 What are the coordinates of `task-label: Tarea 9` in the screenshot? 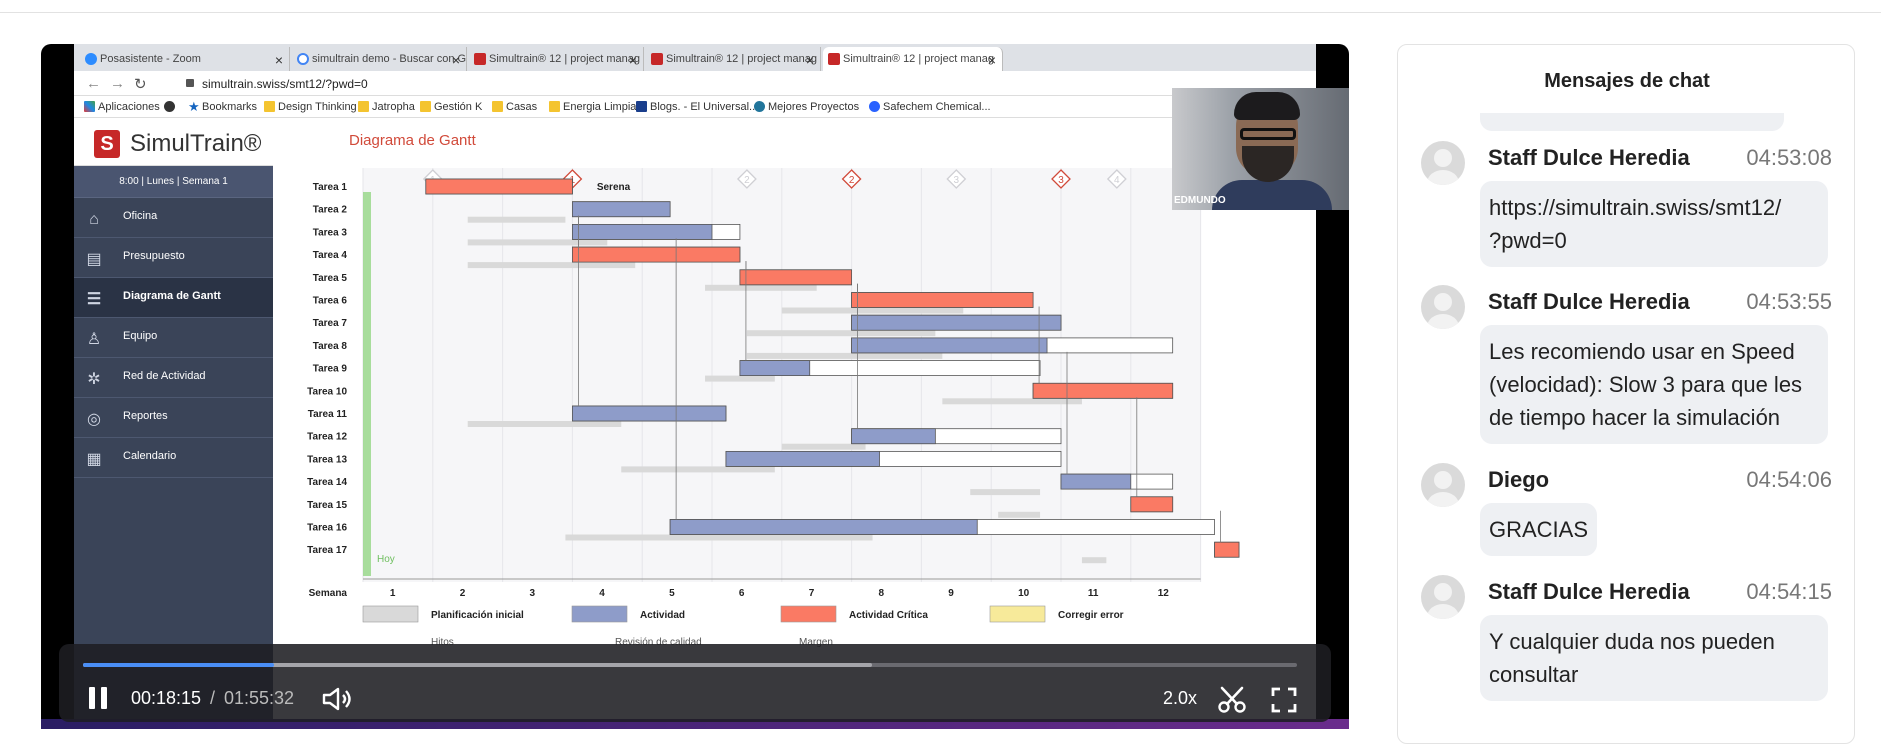 It's located at (330, 369).